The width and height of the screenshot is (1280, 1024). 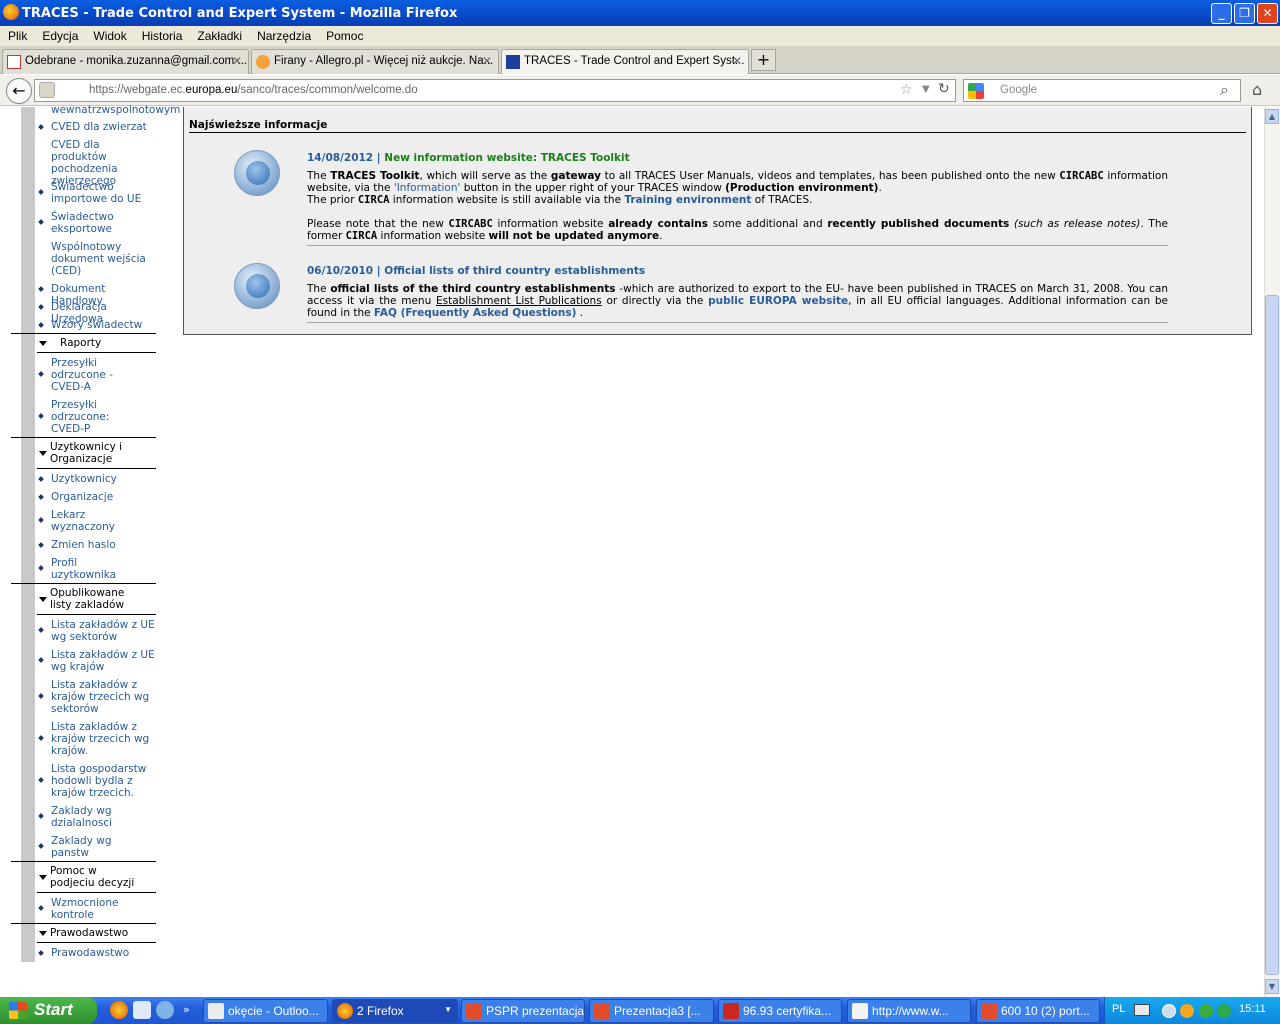 I want to click on menu-pomoc: Pomoc, so click(x=344, y=36).